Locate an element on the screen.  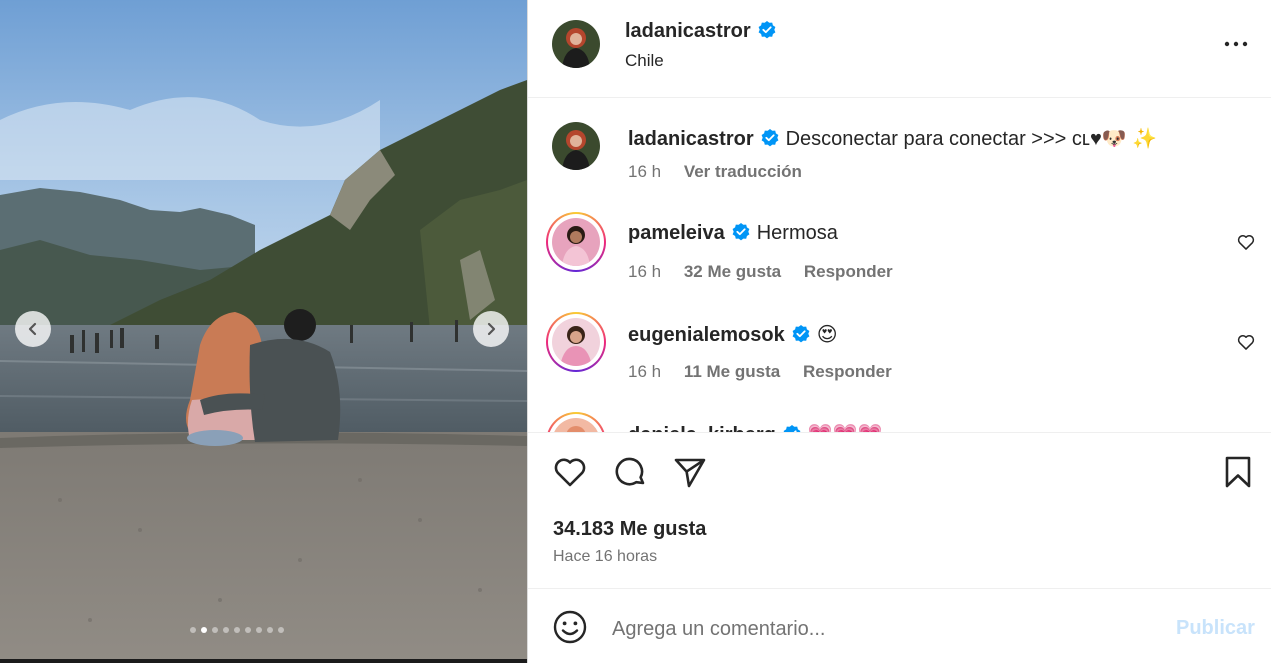
comment-meta: 16 h 32 Me gusta Responder is located at coordinates (769, 272).